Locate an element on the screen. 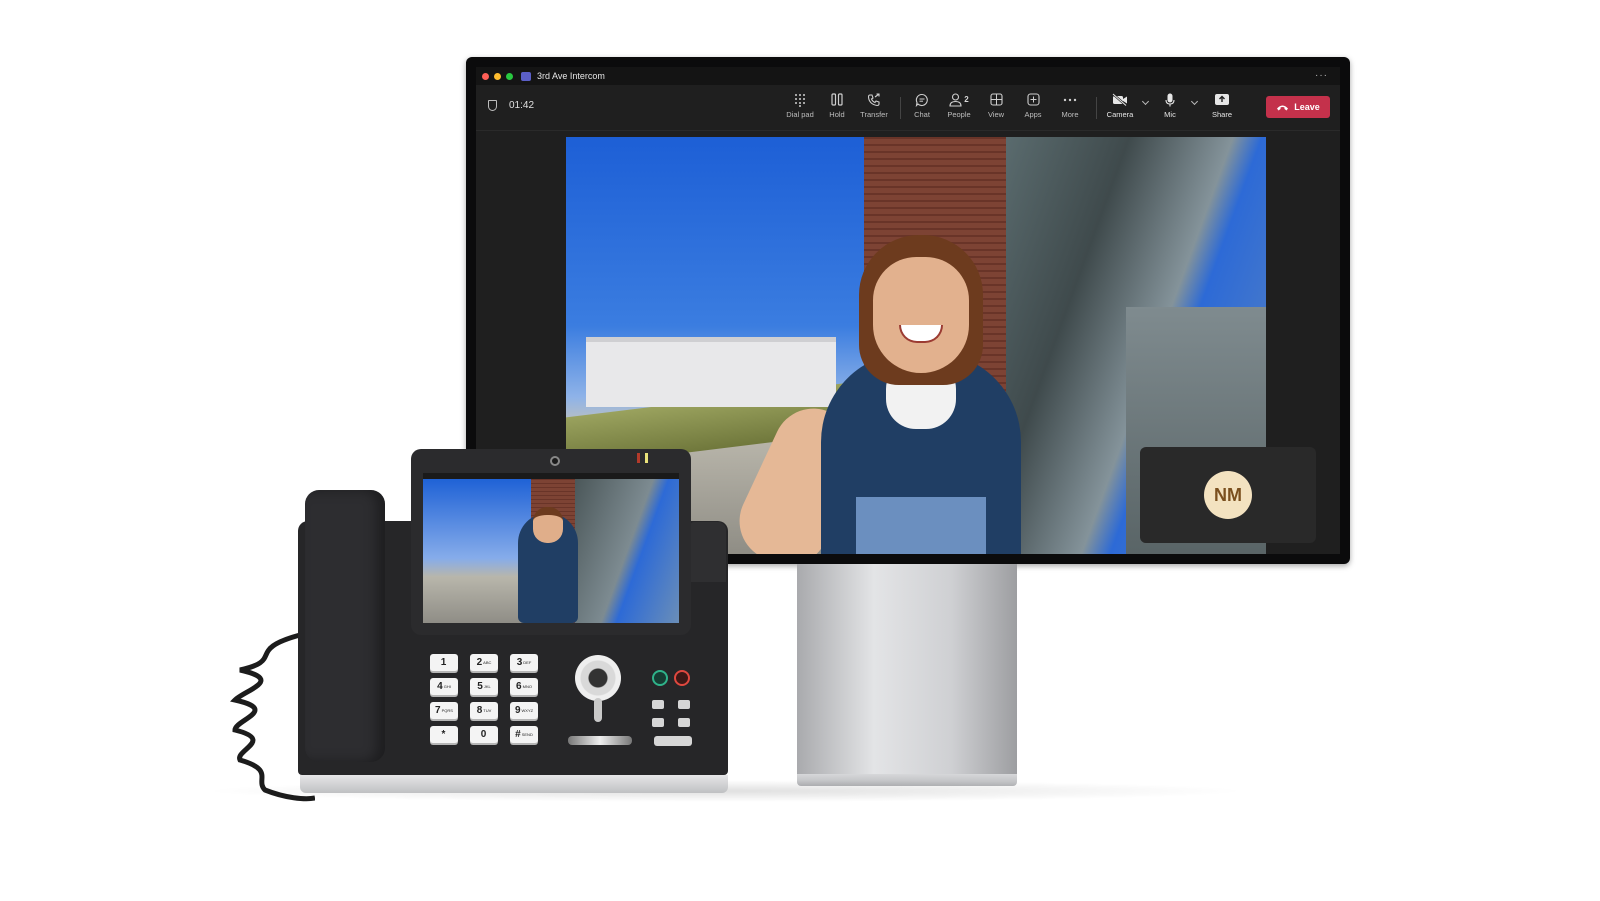 The image size is (1600, 901). mute-button is located at coordinates (682, 678).